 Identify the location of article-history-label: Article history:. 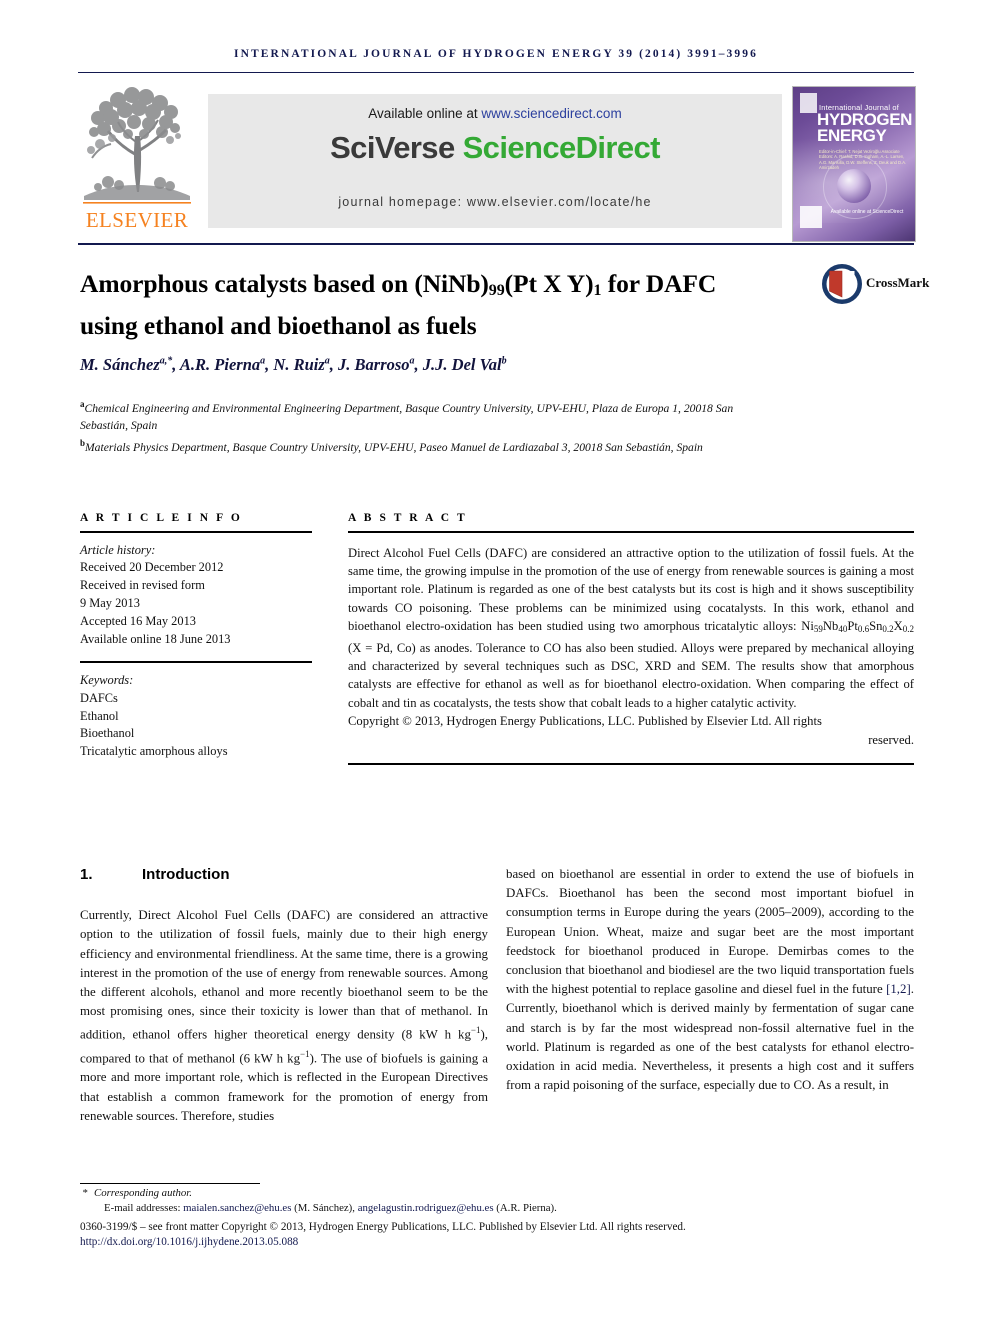
(118, 549).